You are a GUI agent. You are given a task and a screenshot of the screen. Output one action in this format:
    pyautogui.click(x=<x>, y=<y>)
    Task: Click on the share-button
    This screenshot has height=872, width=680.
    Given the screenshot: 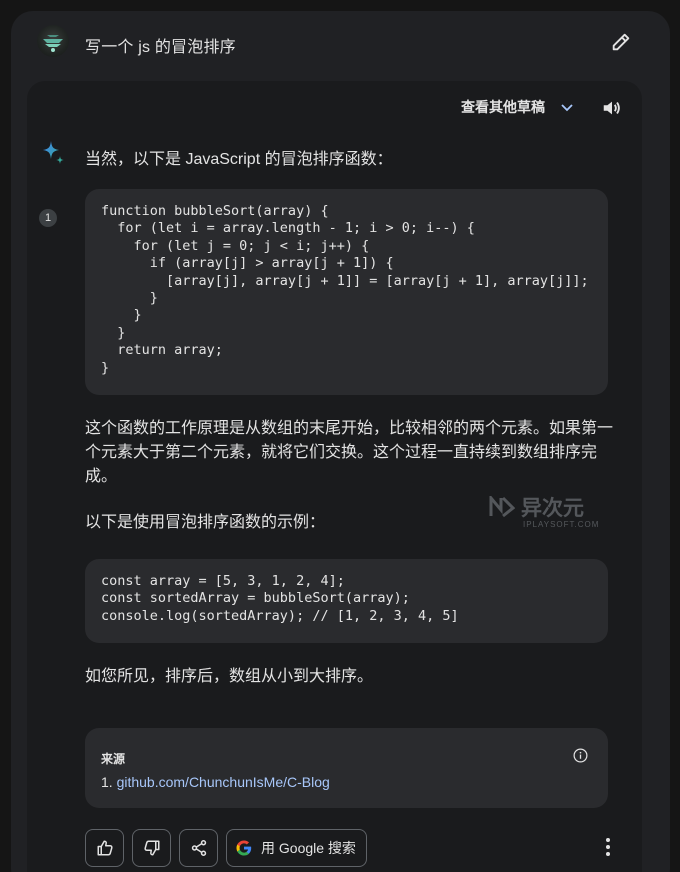 What is the action you would take?
    pyautogui.click(x=198, y=848)
    